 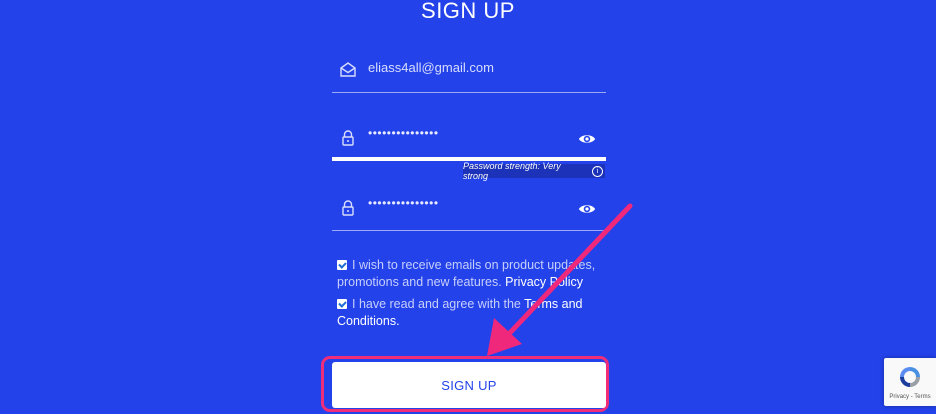 I want to click on password-strength-label: Password strength: Very strong i, so click(x=534, y=171).